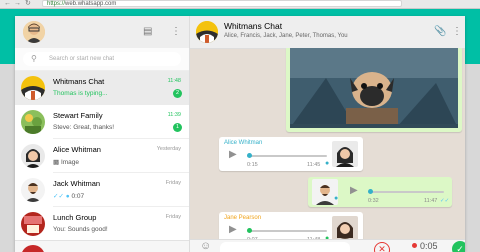  Describe the element at coordinates (429, 246) in the screenshot. I see `recording-timer: 0:05` at that location.